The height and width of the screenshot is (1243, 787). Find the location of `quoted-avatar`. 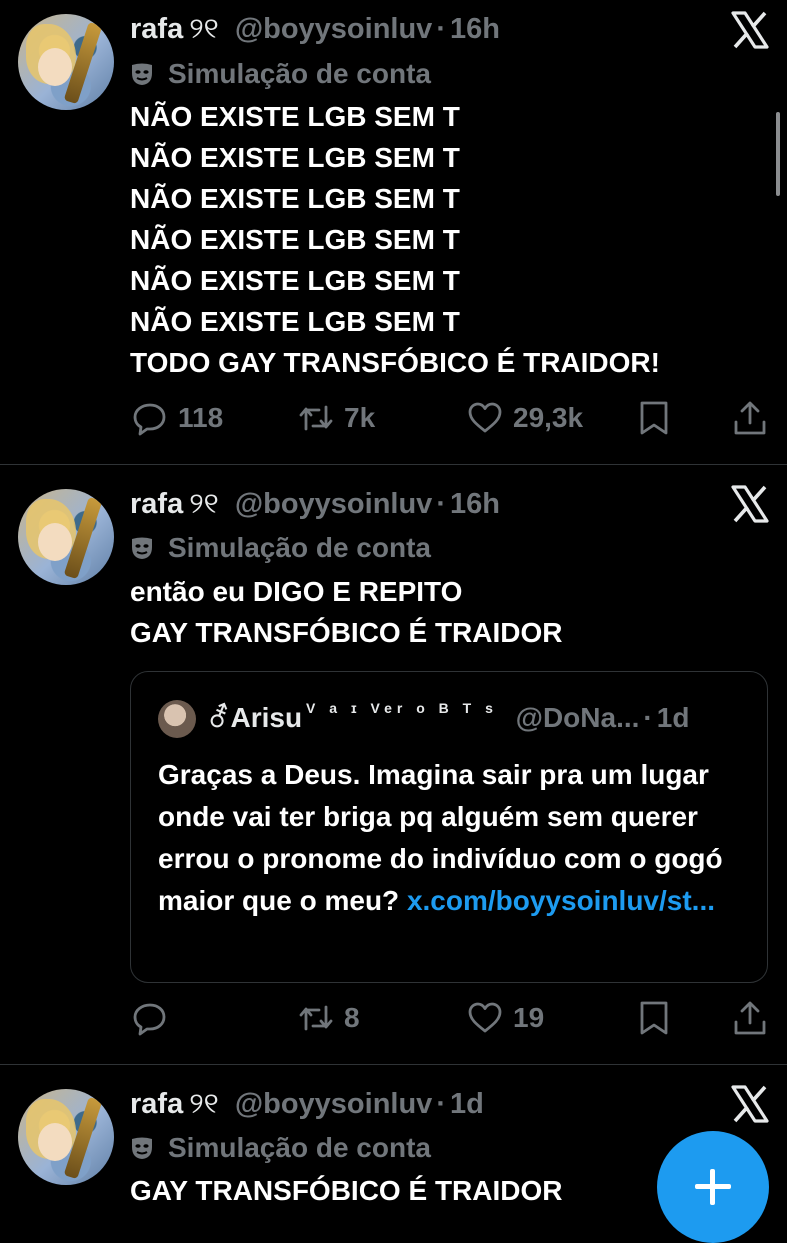

quoted-avatar is located at coordinates (177, 719).